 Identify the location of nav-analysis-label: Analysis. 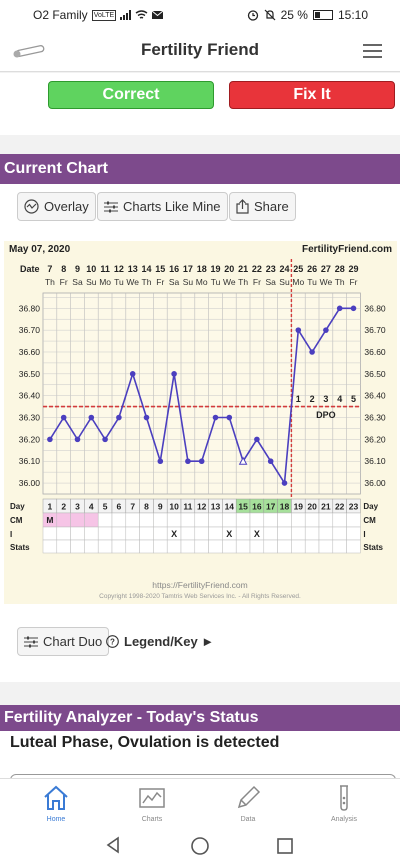
(344, 819).